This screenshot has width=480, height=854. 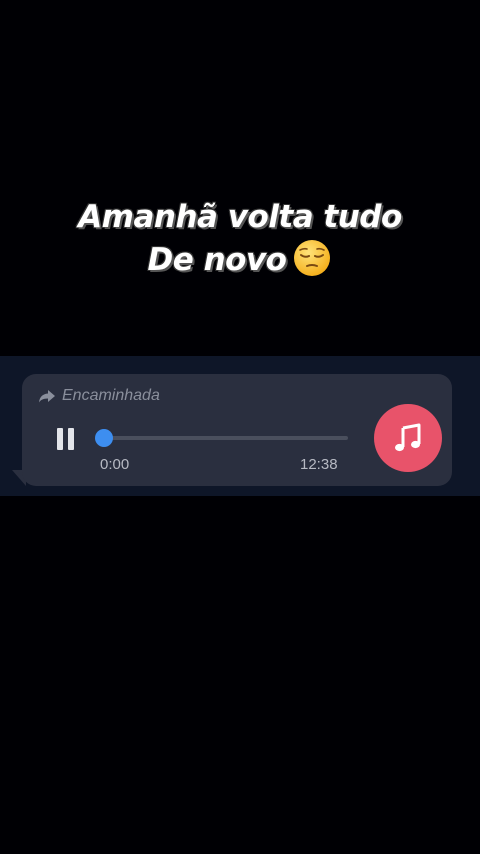 I want to click on caption-line-2-text: De novo, so click(x=217, y=260).